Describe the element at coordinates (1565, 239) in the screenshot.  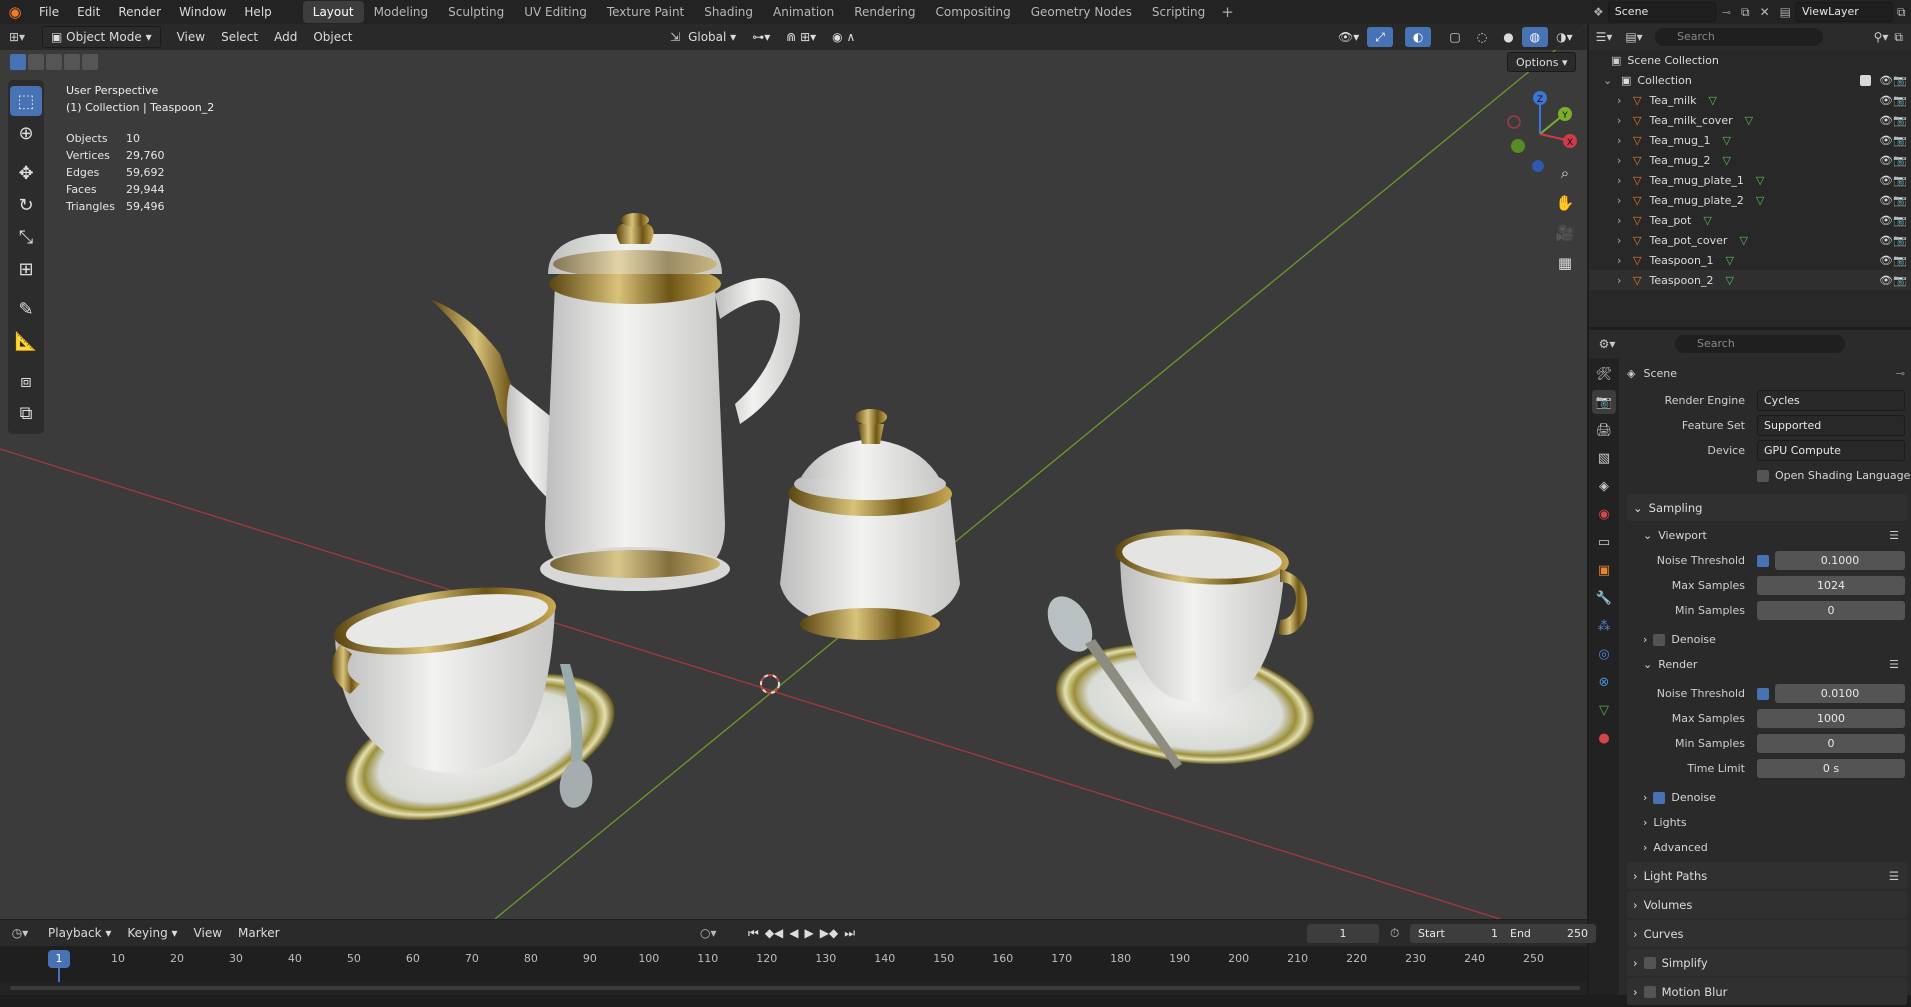
I see `camera-view-icon: 🎥` at that location.